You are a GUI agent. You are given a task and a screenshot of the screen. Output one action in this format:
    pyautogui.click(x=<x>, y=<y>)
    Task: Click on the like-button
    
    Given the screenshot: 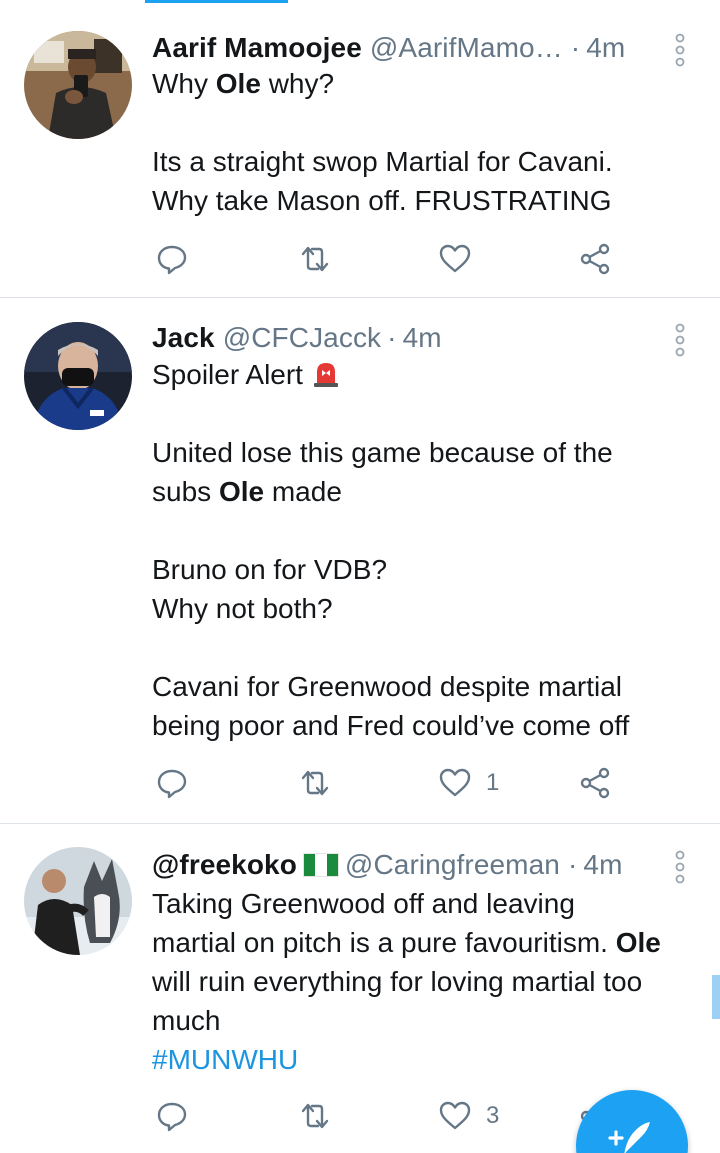 What is the action you would take?
    pyautogui.click(x=462, y=259)
    